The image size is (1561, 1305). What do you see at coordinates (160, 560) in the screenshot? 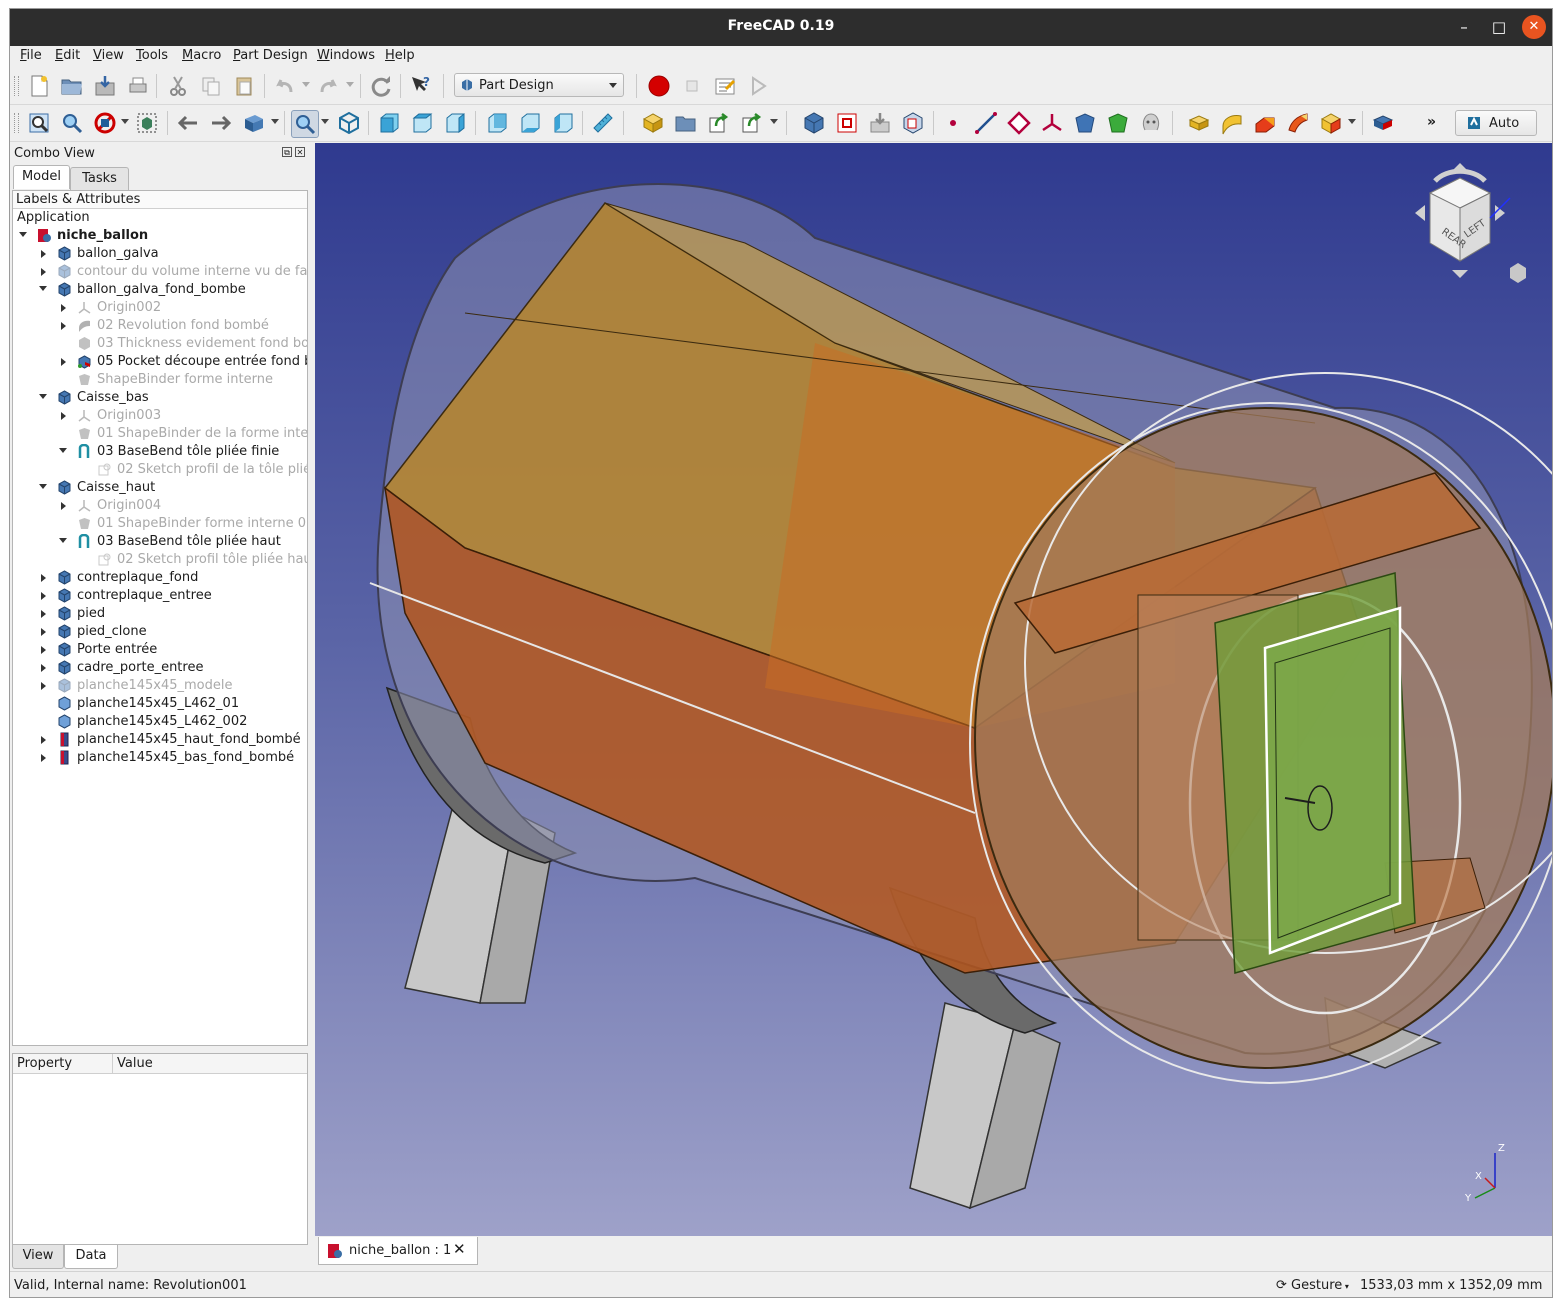
I see `tree-item: 02 Sketch profil tôle pliée haut` at bounding box center [160, 560].